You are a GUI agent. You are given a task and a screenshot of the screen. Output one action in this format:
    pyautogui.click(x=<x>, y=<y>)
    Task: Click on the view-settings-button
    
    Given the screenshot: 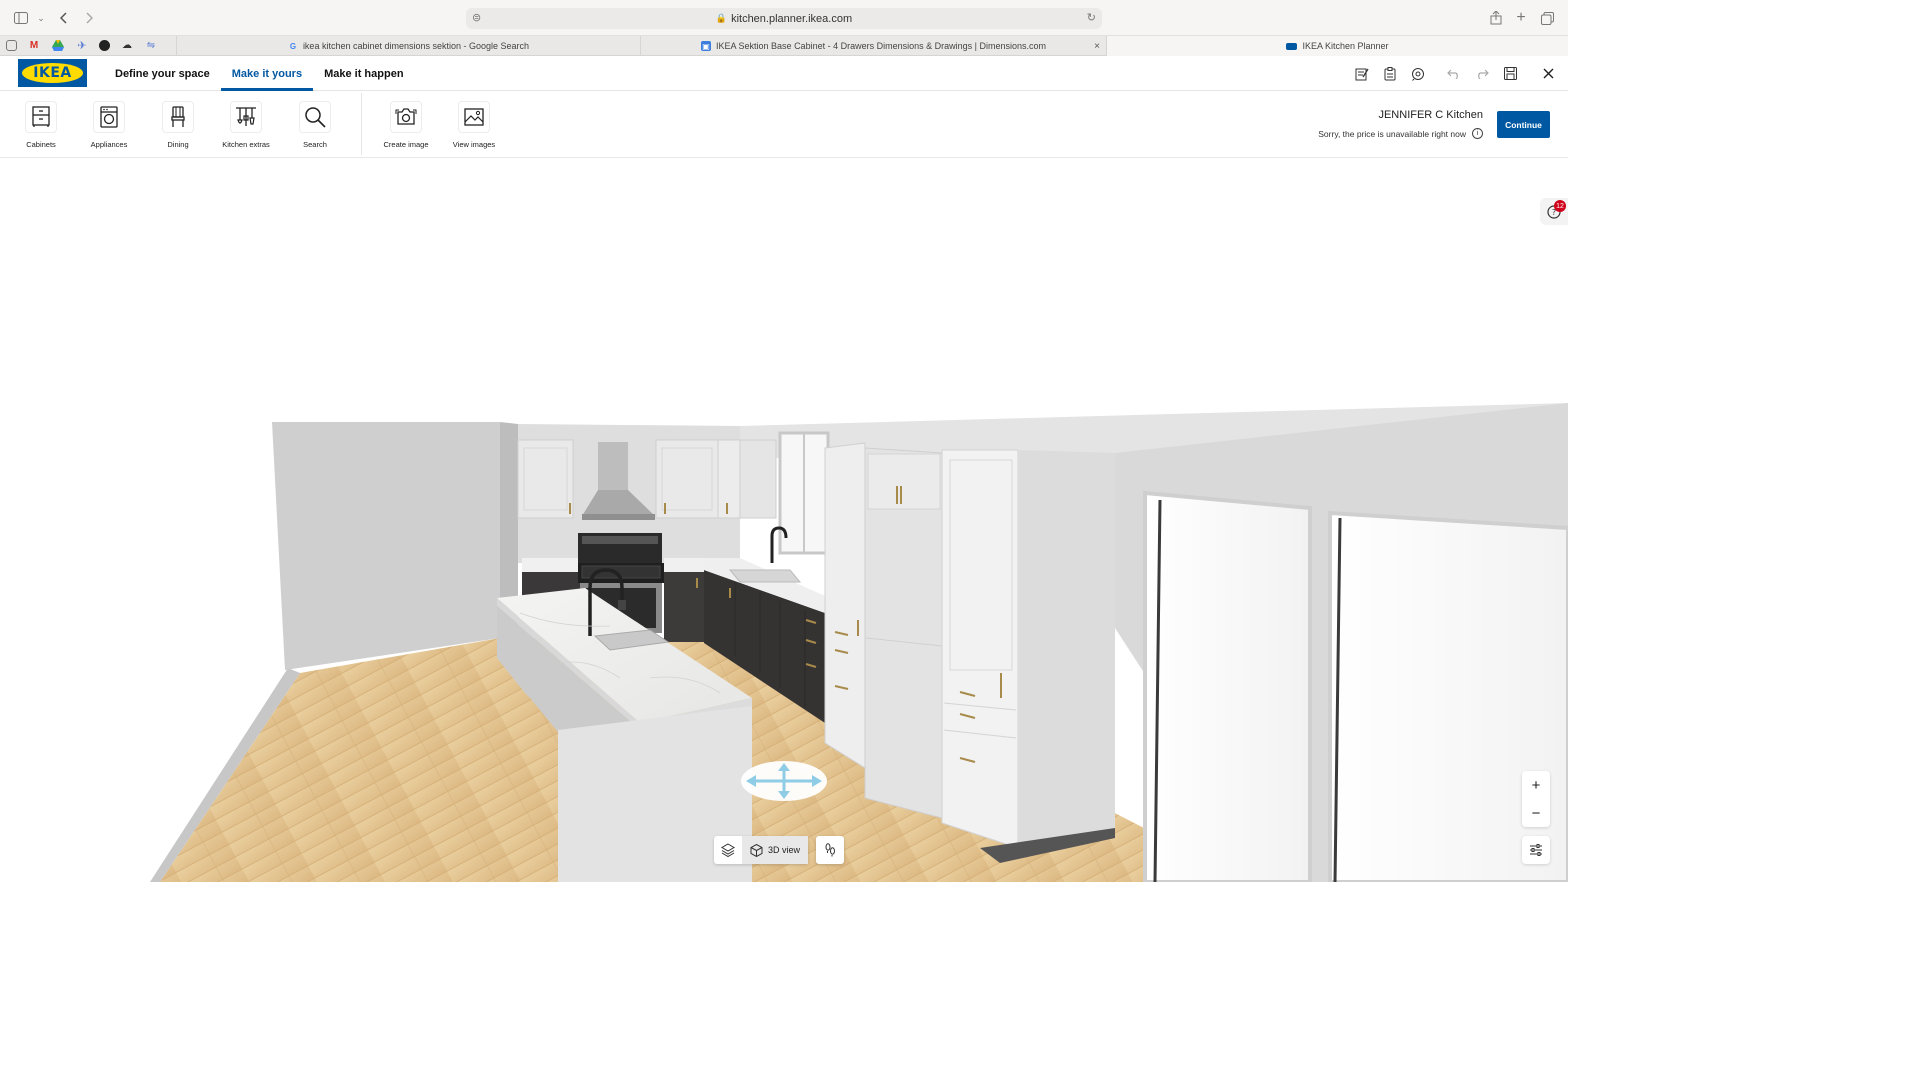 What is the action you would take?
    pyautogui.click(x=1536, y=850)
    